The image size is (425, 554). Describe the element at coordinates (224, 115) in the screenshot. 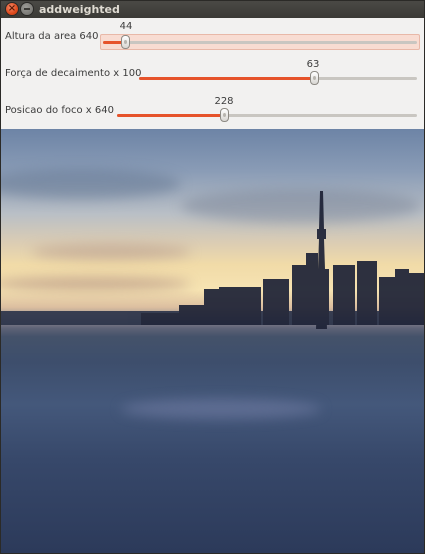

I see `slider-foco-handle` at that location.